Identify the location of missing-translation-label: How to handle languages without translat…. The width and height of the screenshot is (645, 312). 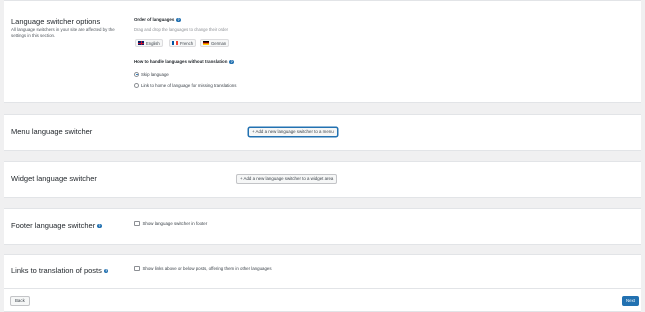
(184, 62).